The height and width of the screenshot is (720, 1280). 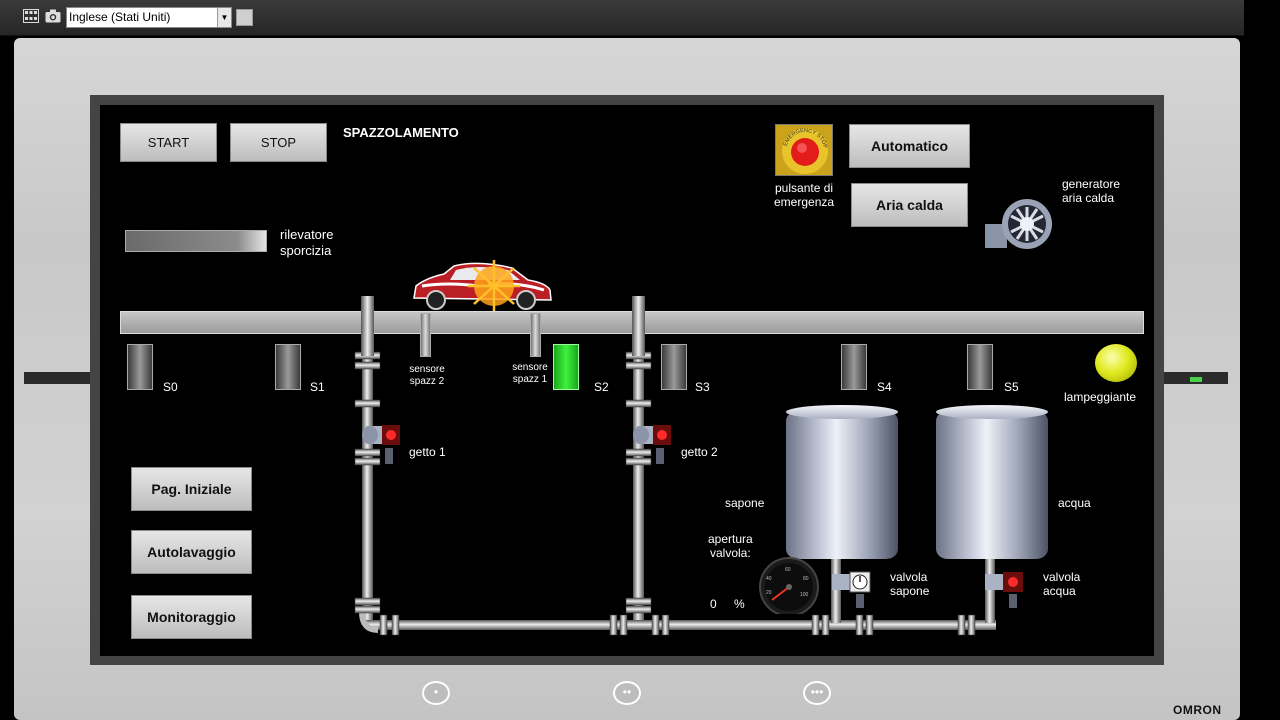 I want to click on sensor-s0-label: S0, so click(x=170, y=387).